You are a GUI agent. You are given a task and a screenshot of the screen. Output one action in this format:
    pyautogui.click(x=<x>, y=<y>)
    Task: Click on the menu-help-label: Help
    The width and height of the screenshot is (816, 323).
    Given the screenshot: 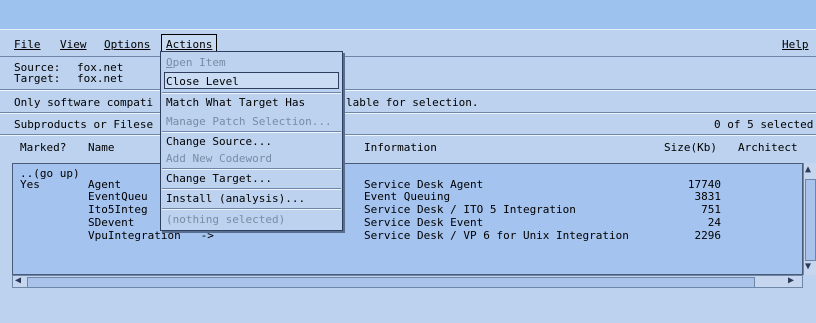 What is the action you would take?
    pyautogui.click(x=795, y=44)
    